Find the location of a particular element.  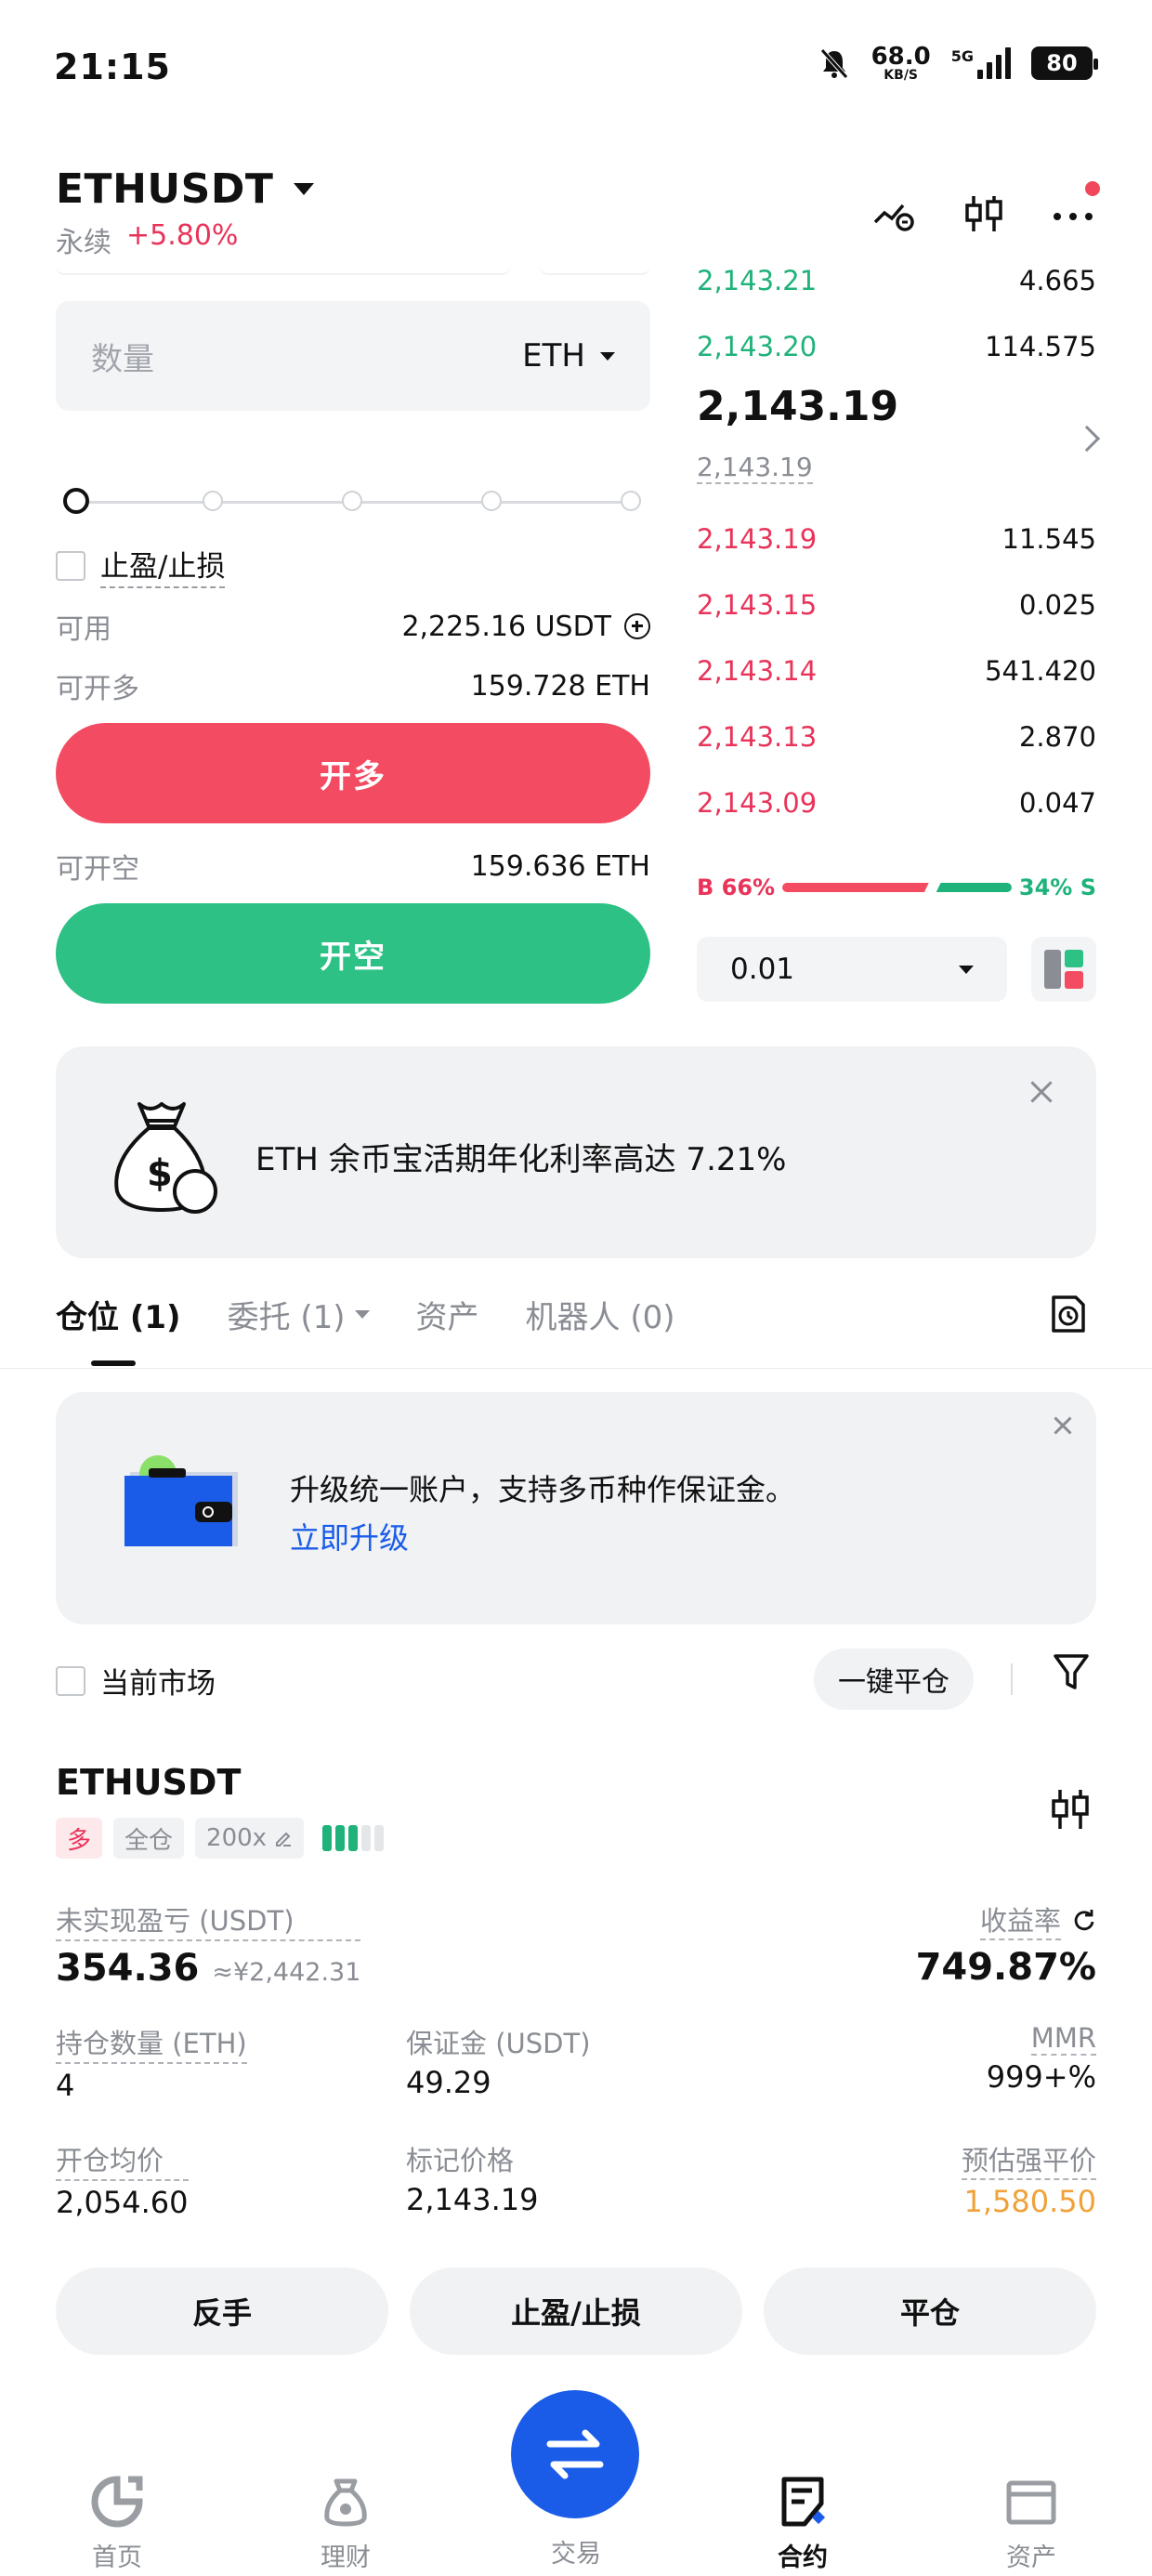

order-book-row: 2,143.14 541.420 is located at coordinates (896, 670).